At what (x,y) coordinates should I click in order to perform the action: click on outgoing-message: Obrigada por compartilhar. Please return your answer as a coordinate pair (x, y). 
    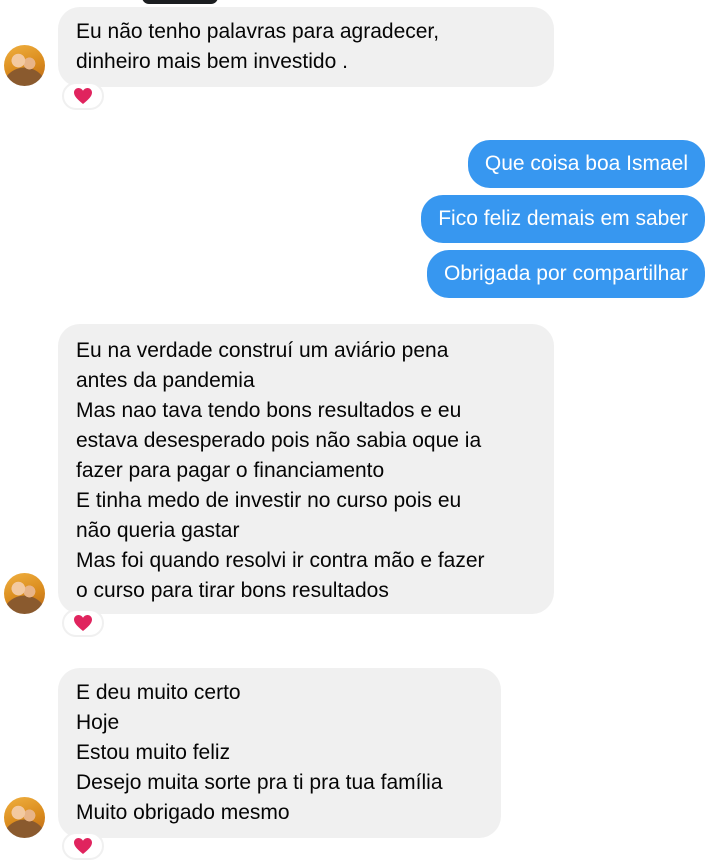
    Looking at the image, I should click on (566, 274).